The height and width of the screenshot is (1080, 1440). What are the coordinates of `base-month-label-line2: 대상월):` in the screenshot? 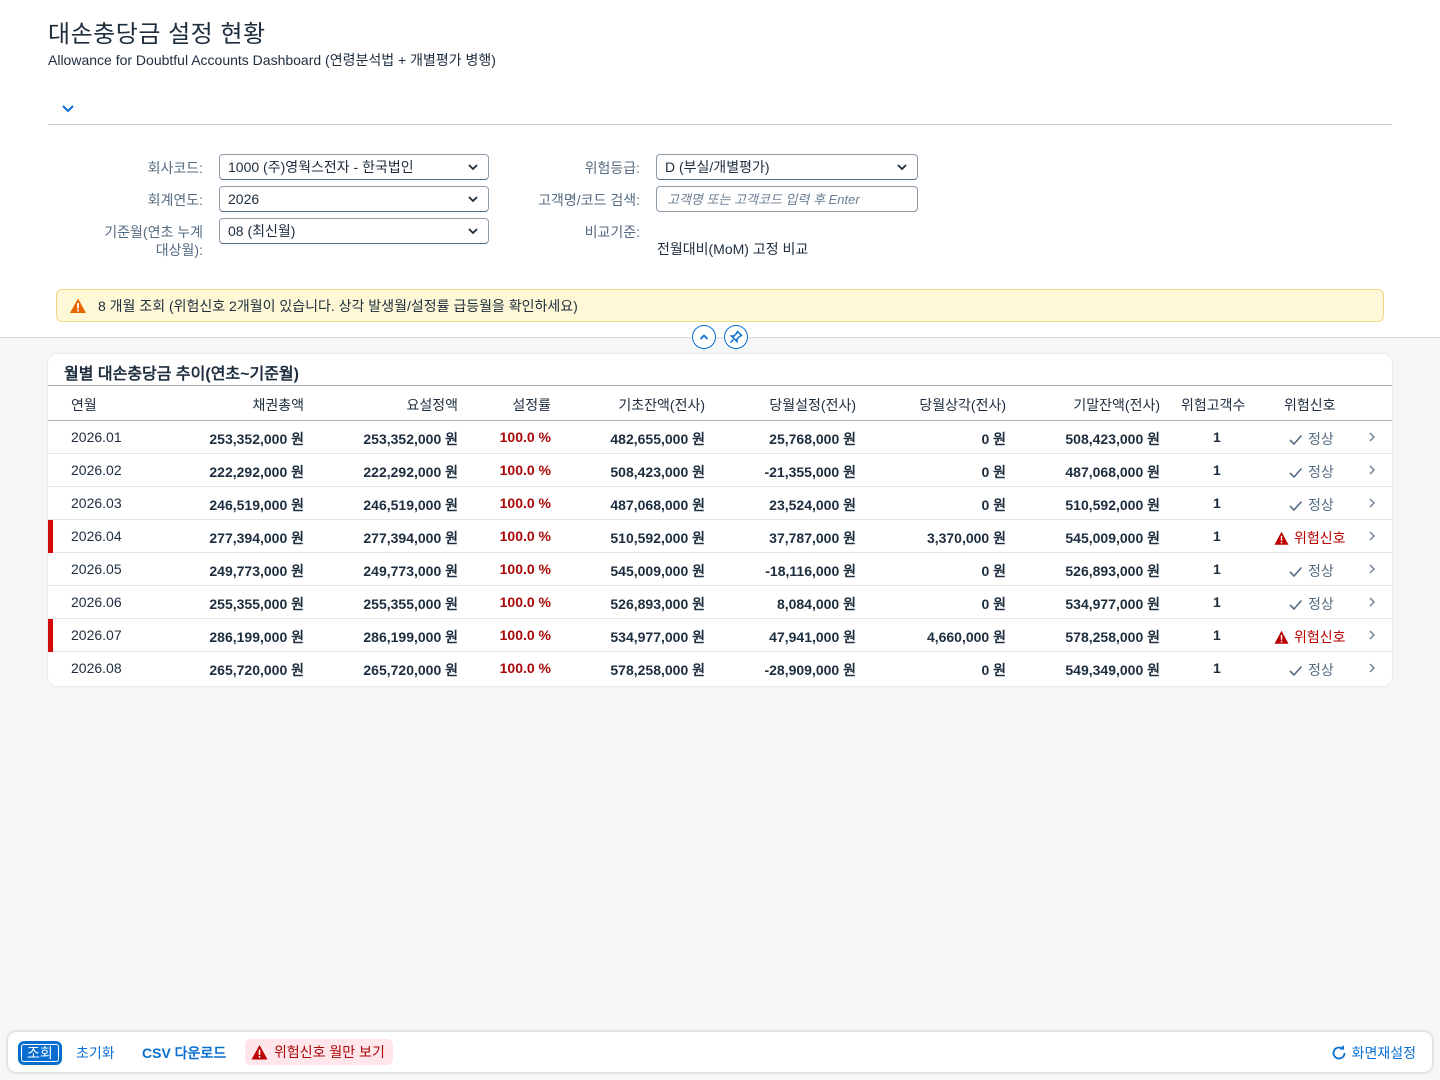 It's located at (179, 250).